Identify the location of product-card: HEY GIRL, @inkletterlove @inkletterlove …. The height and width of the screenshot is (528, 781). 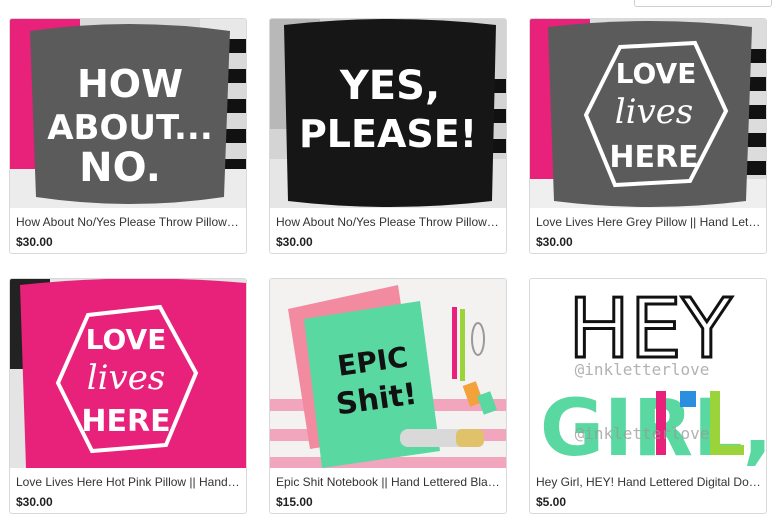
(648, 396).